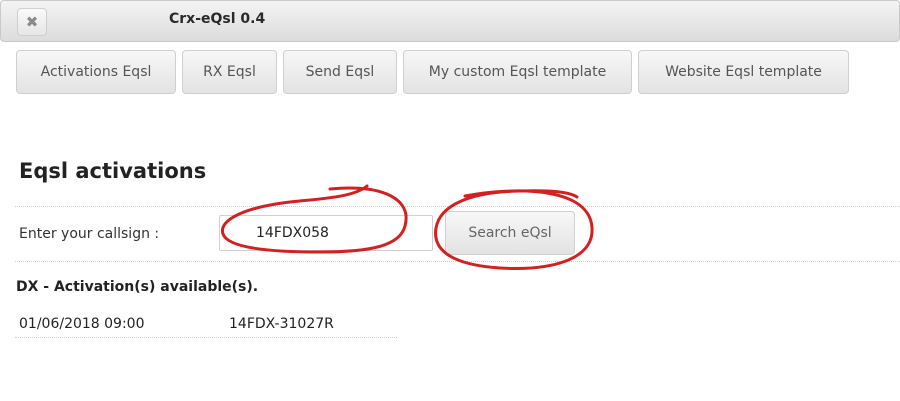 The image size is (900, 401). What do you see at coordinates (89, 234) in the screenshot?
I see `callsign-label: Enter your callsign :` at bounding box center [89, 234].